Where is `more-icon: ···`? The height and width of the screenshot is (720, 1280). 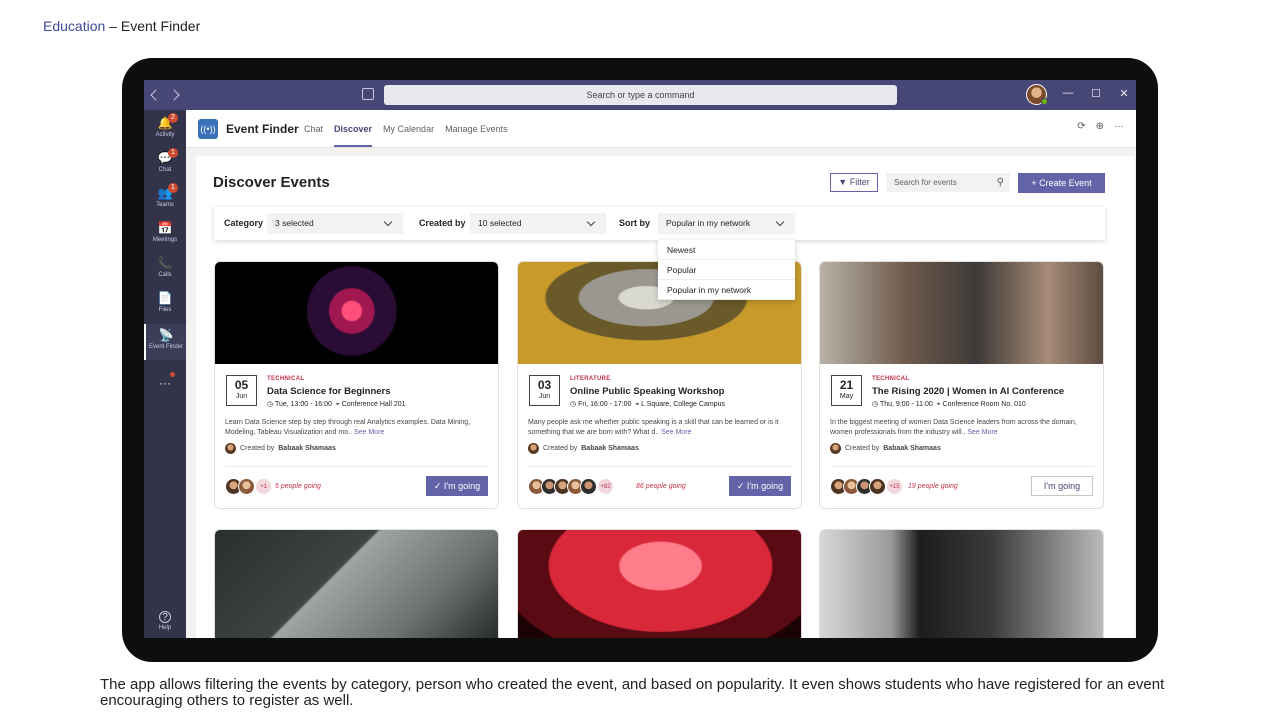 more-icon: ··· is located at coordinates (165, 383).